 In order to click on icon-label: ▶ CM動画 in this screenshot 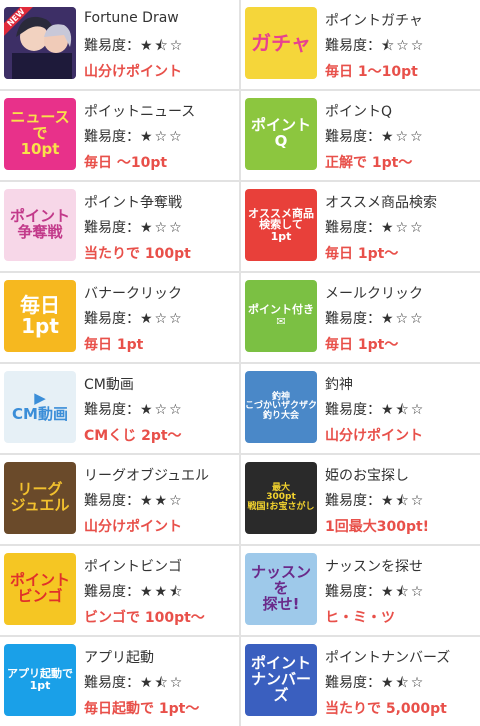, I will do `click(40, 406)`.